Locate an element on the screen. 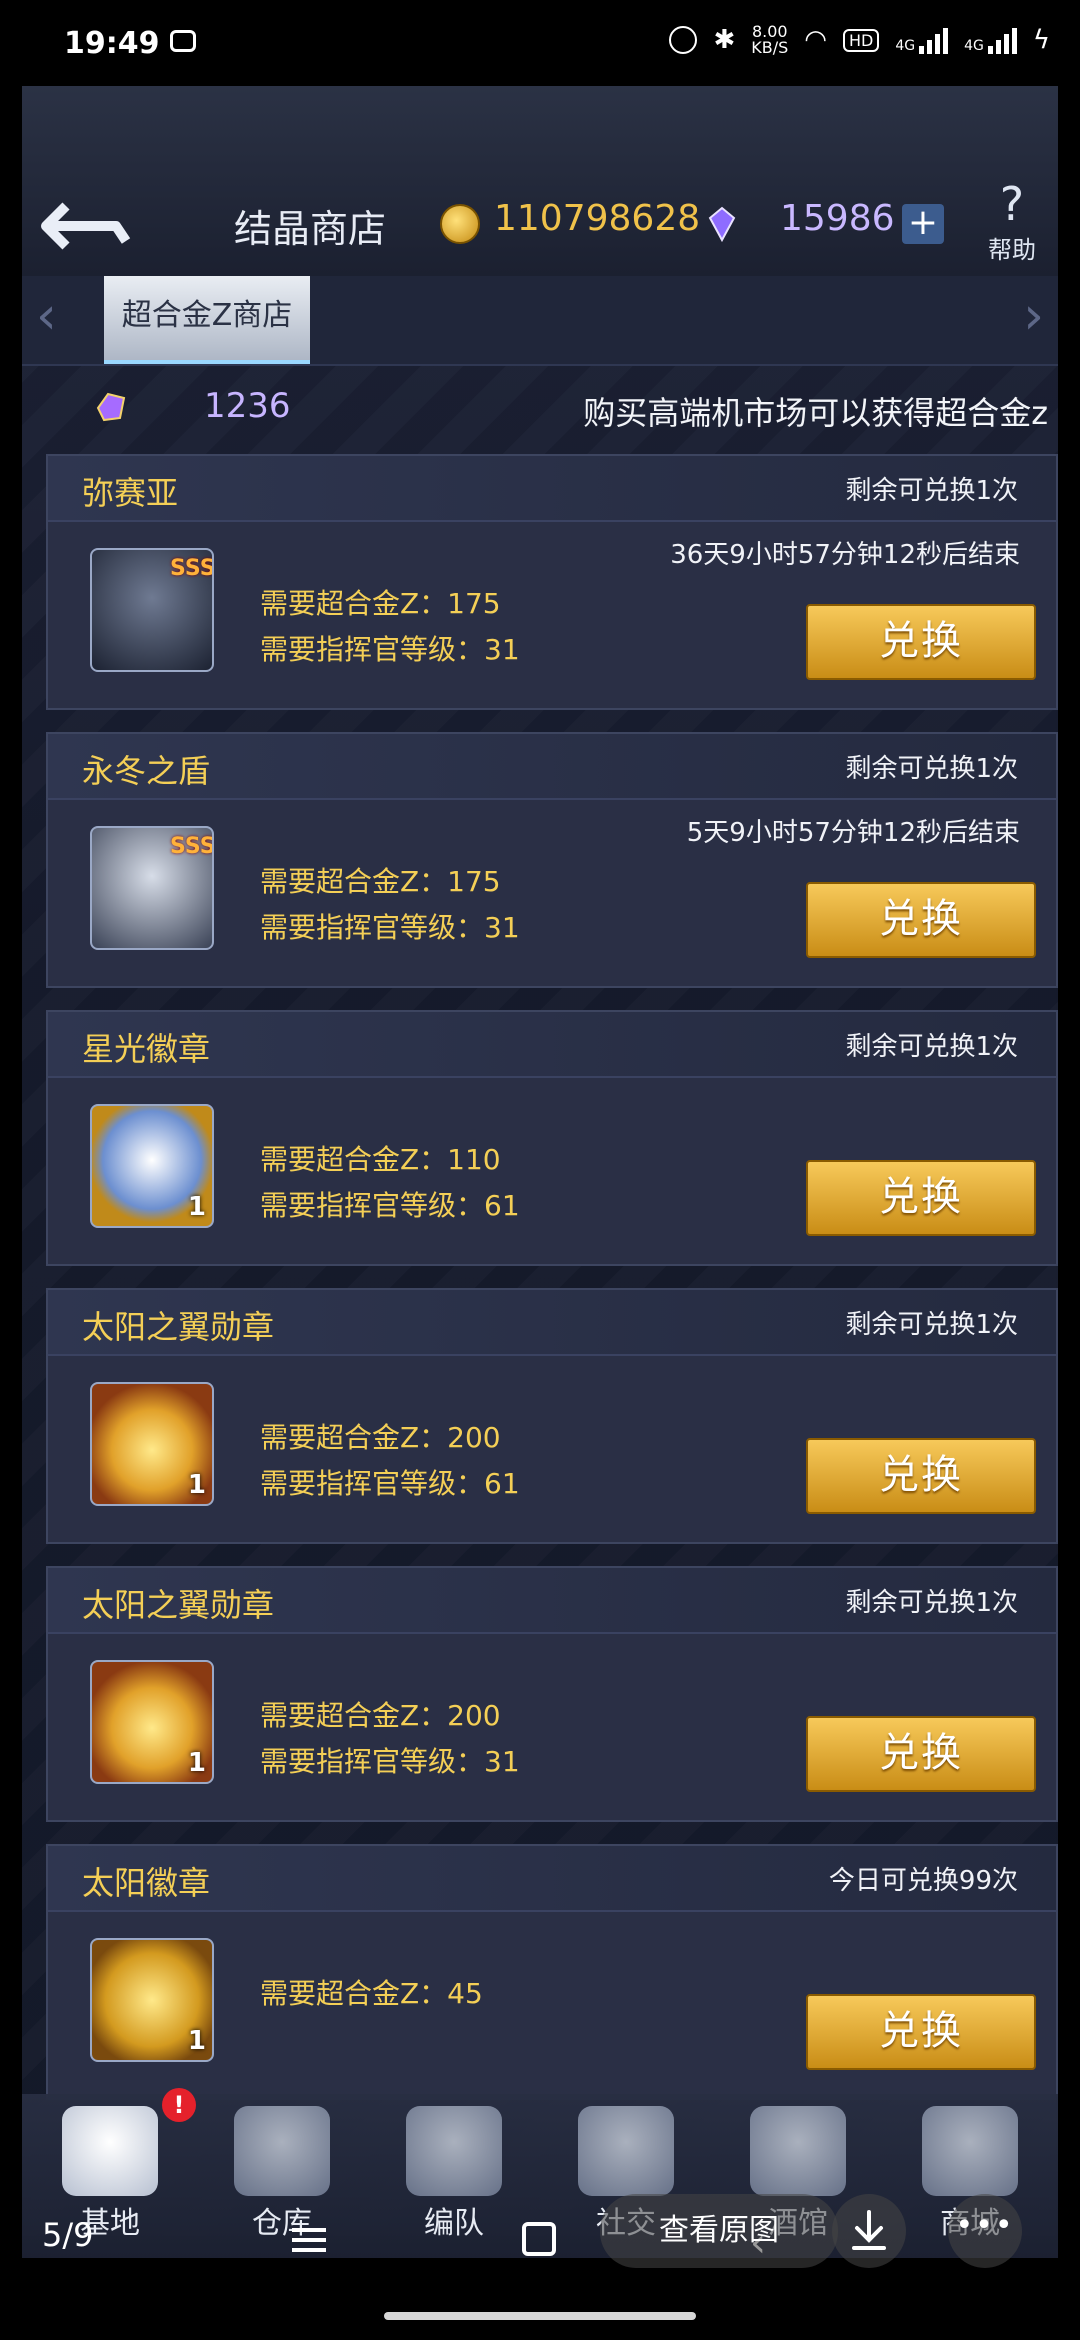 The width and height of the screenshot is (1080, 2340). bluetooth-icon: ✱ is located at coordinates (724, 40).